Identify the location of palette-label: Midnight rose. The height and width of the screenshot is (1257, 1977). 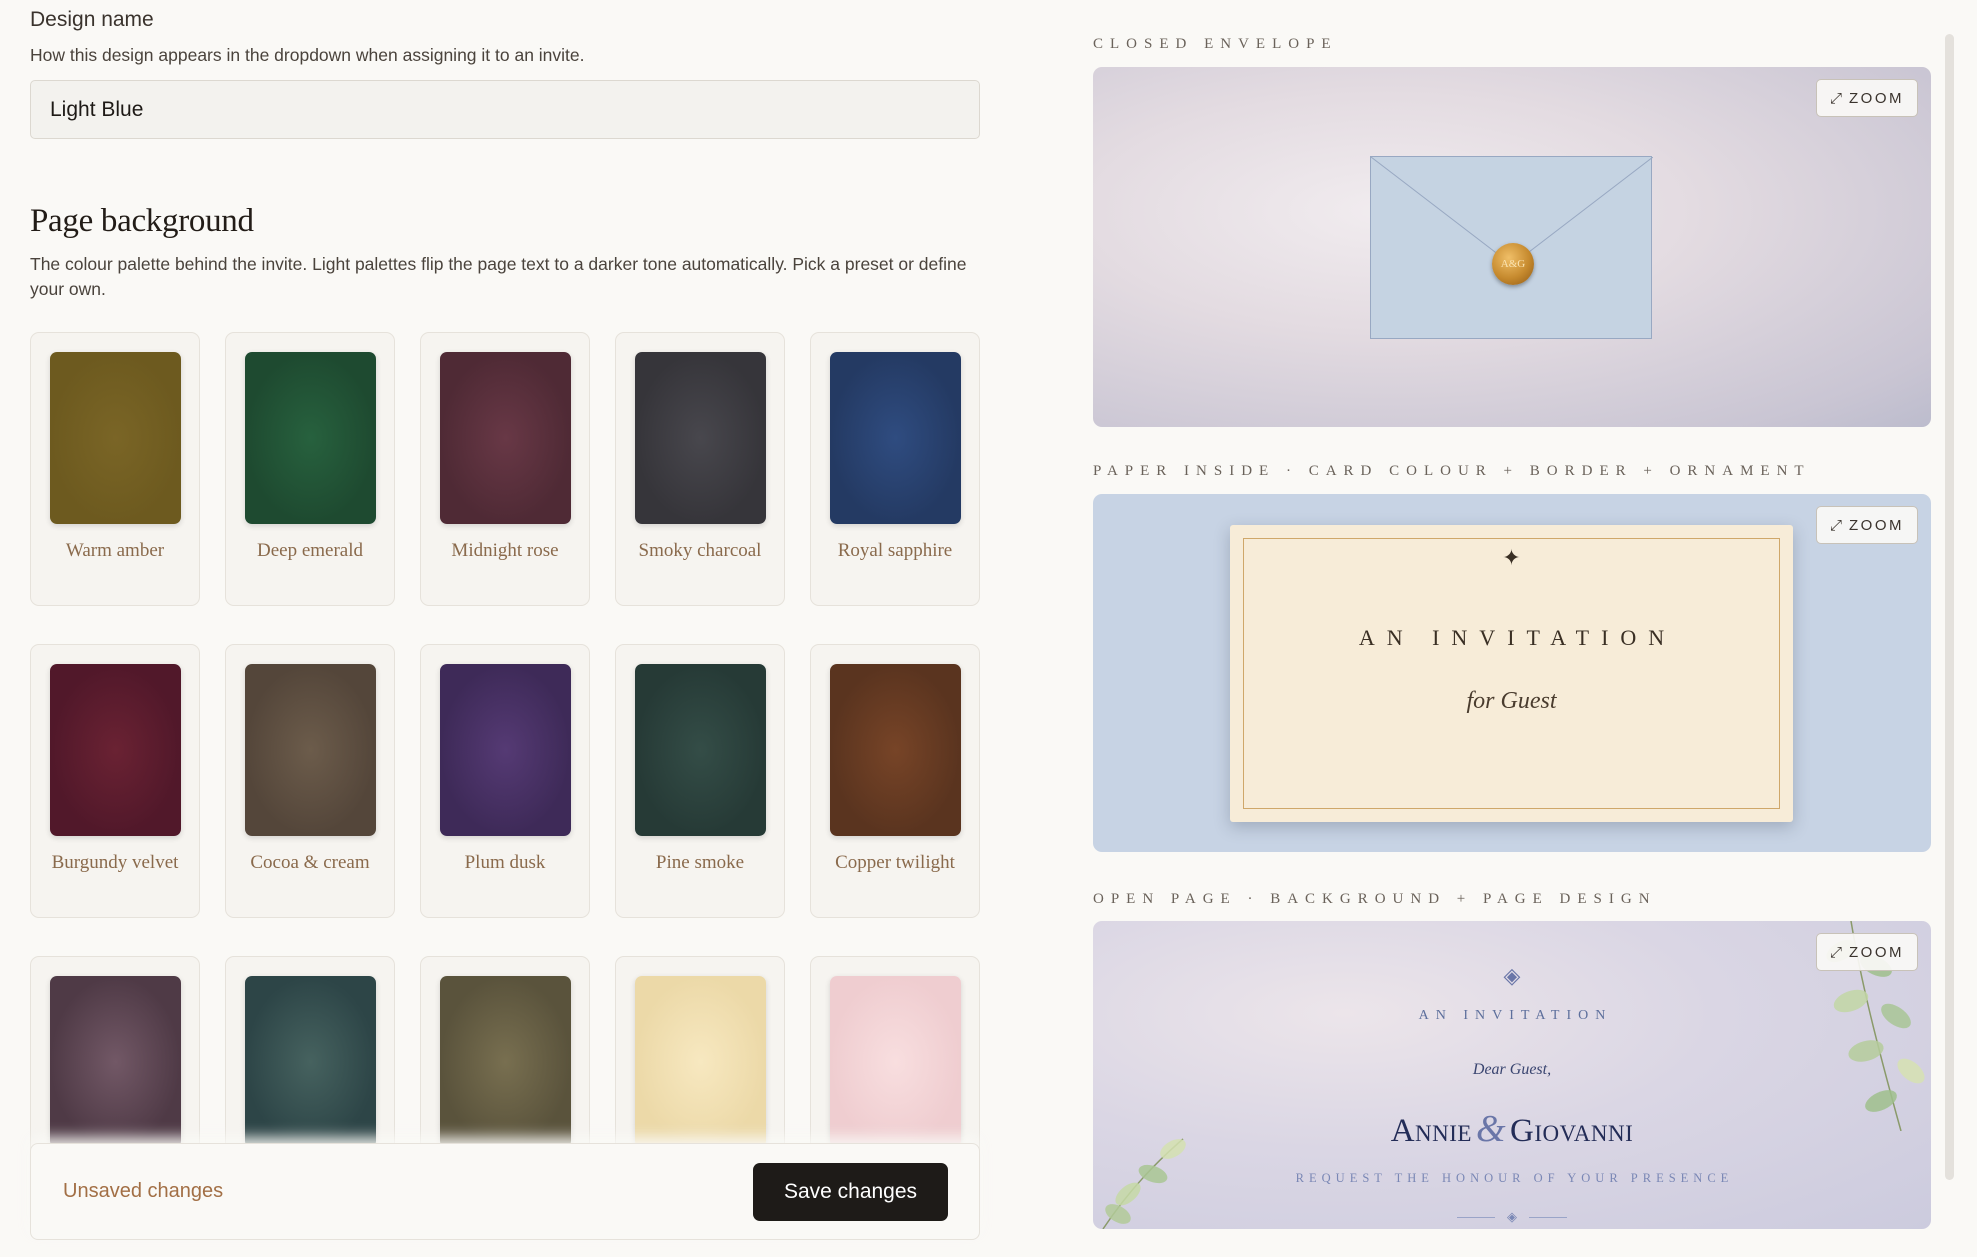
(505, 550).